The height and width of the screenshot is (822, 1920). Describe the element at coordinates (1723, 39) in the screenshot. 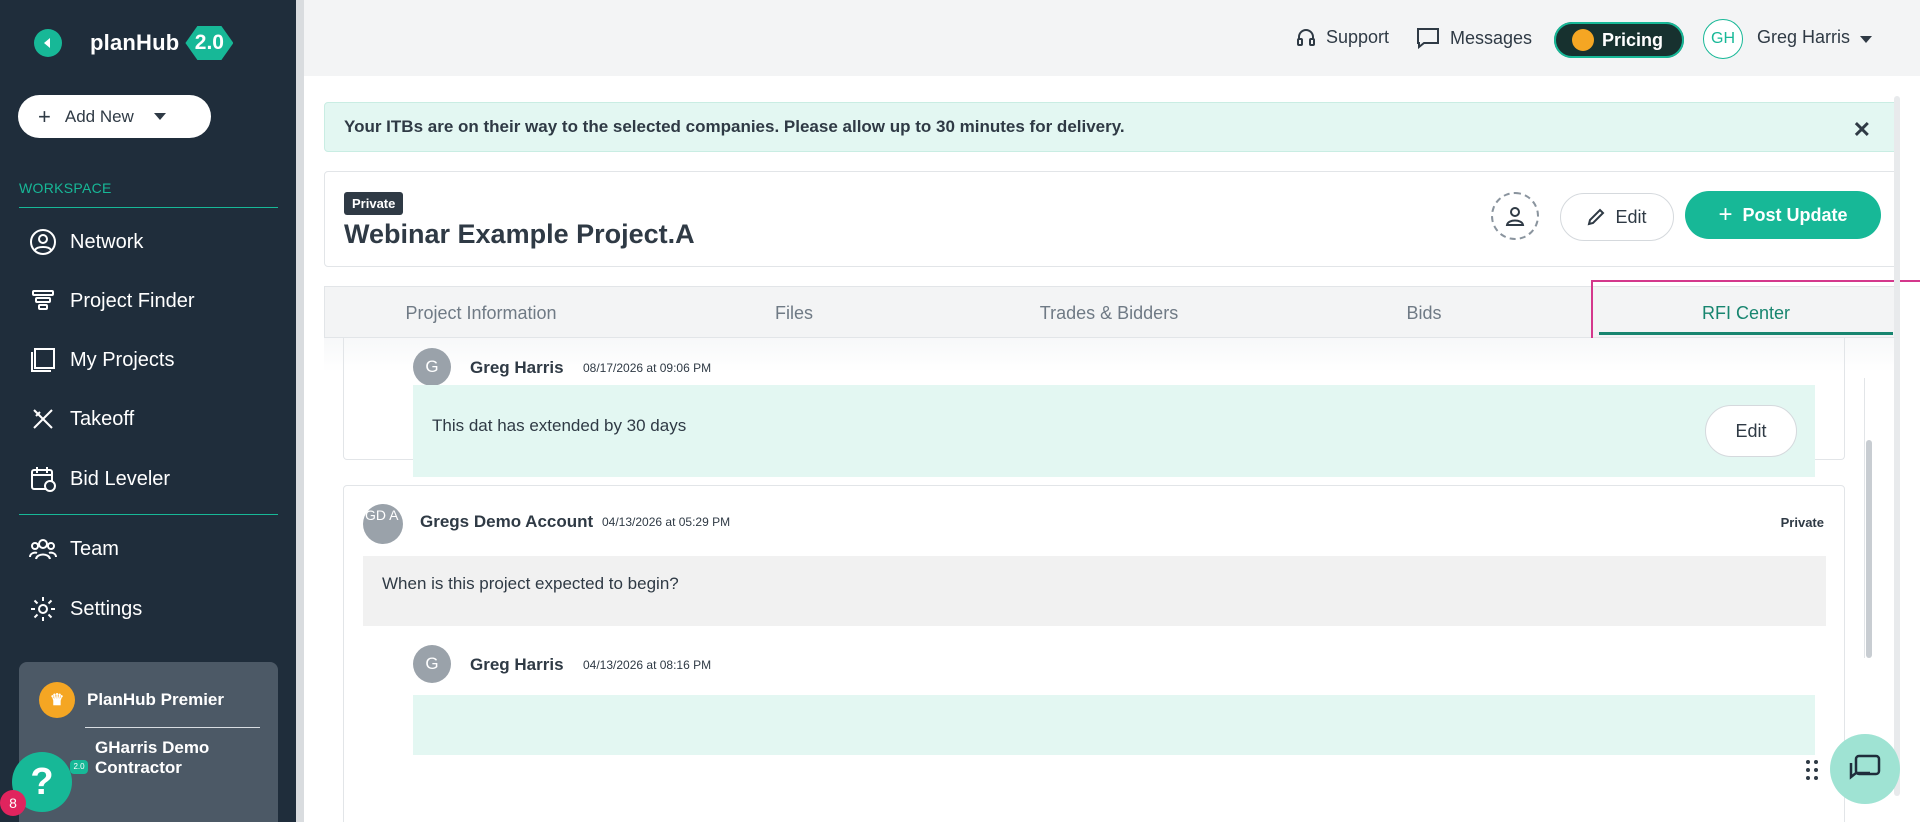

I see `avatar: GH` at that location.